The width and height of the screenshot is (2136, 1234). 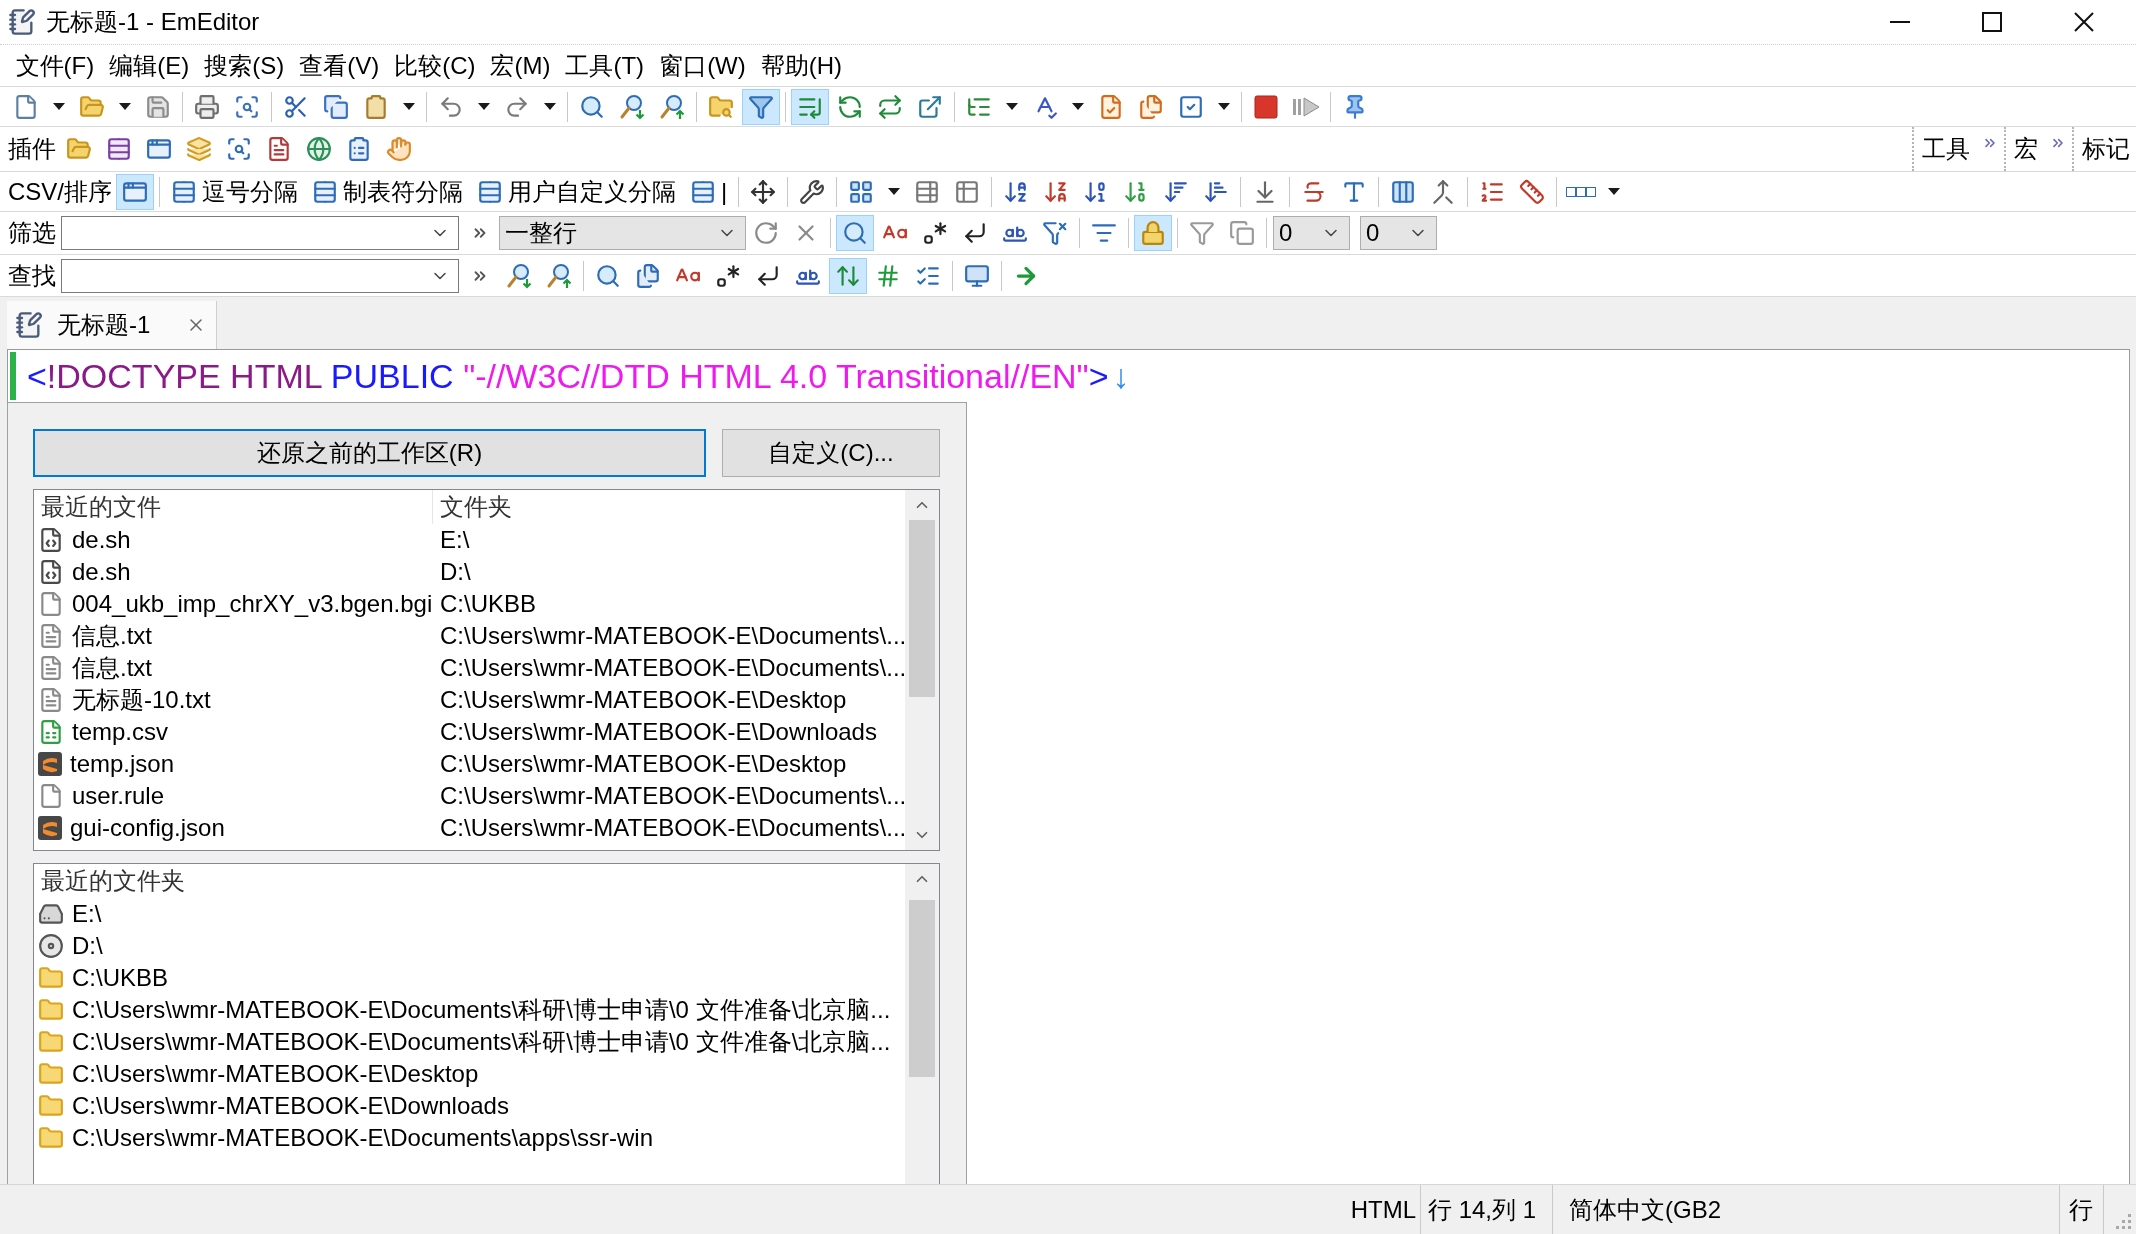 What do you see at coordinates (55, 65) in the screenshot?
I see `menu-item: 文件(F)` at bounding box center [55, 65].